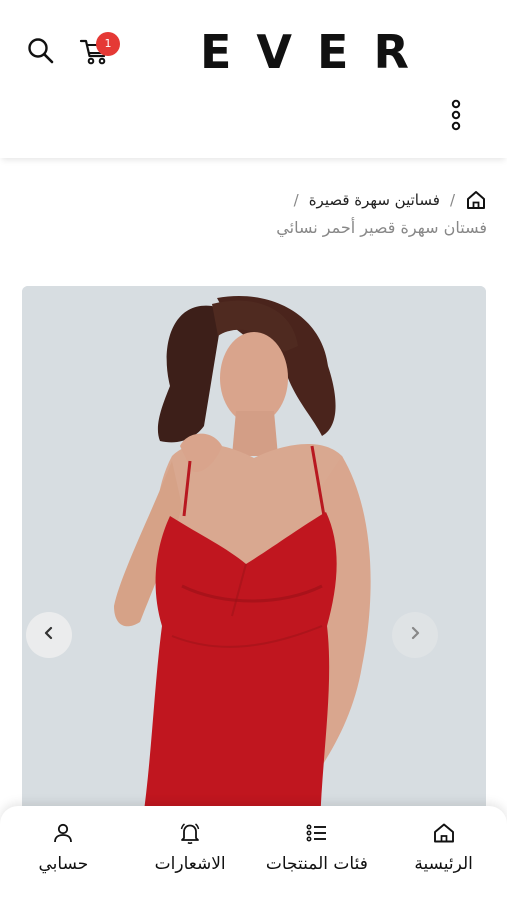 This screenshot has width=507, height=900. I want to click on bottom-navigation: الرئيسية فئات المنتجات الاشعارات حسابي, so click(253, 853).